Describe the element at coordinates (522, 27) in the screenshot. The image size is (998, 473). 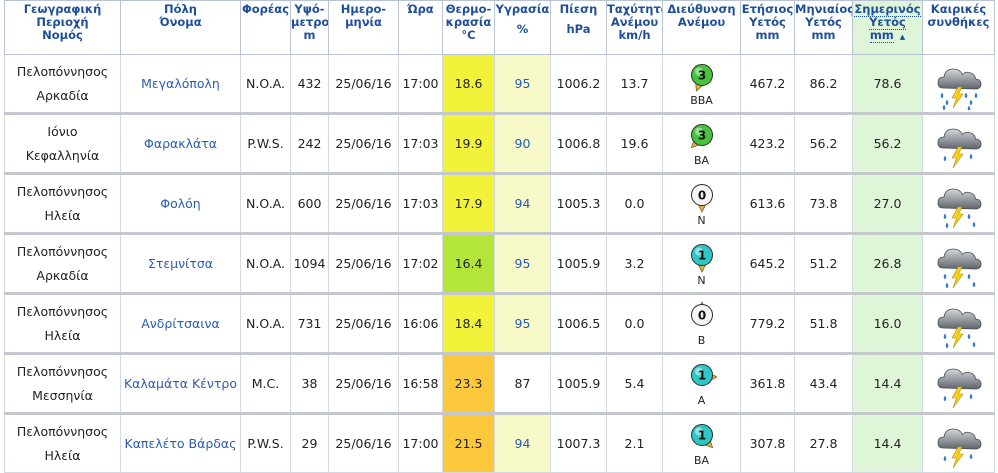
I see `col-header-humidity: Υγρασία%` at that location.